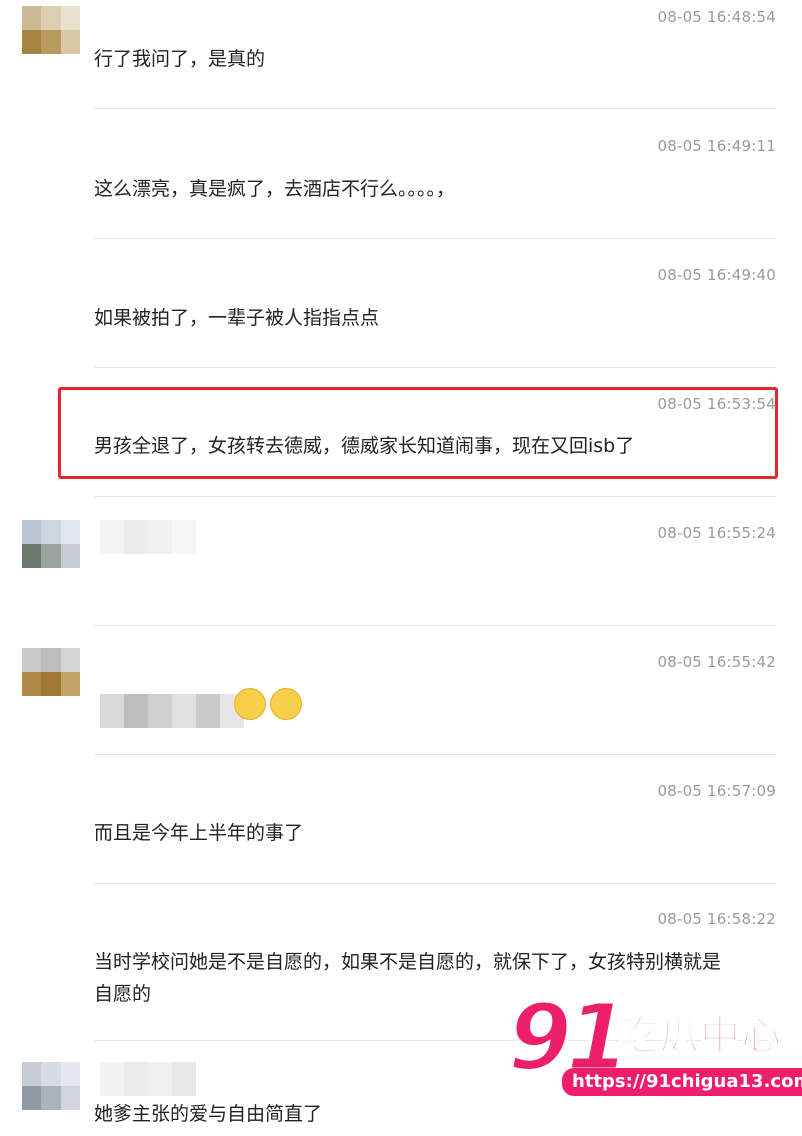  What do you see at coordinates (172, 711) in the screenshot?
I see `blurred-message-text` at bounding box center [172, 711].